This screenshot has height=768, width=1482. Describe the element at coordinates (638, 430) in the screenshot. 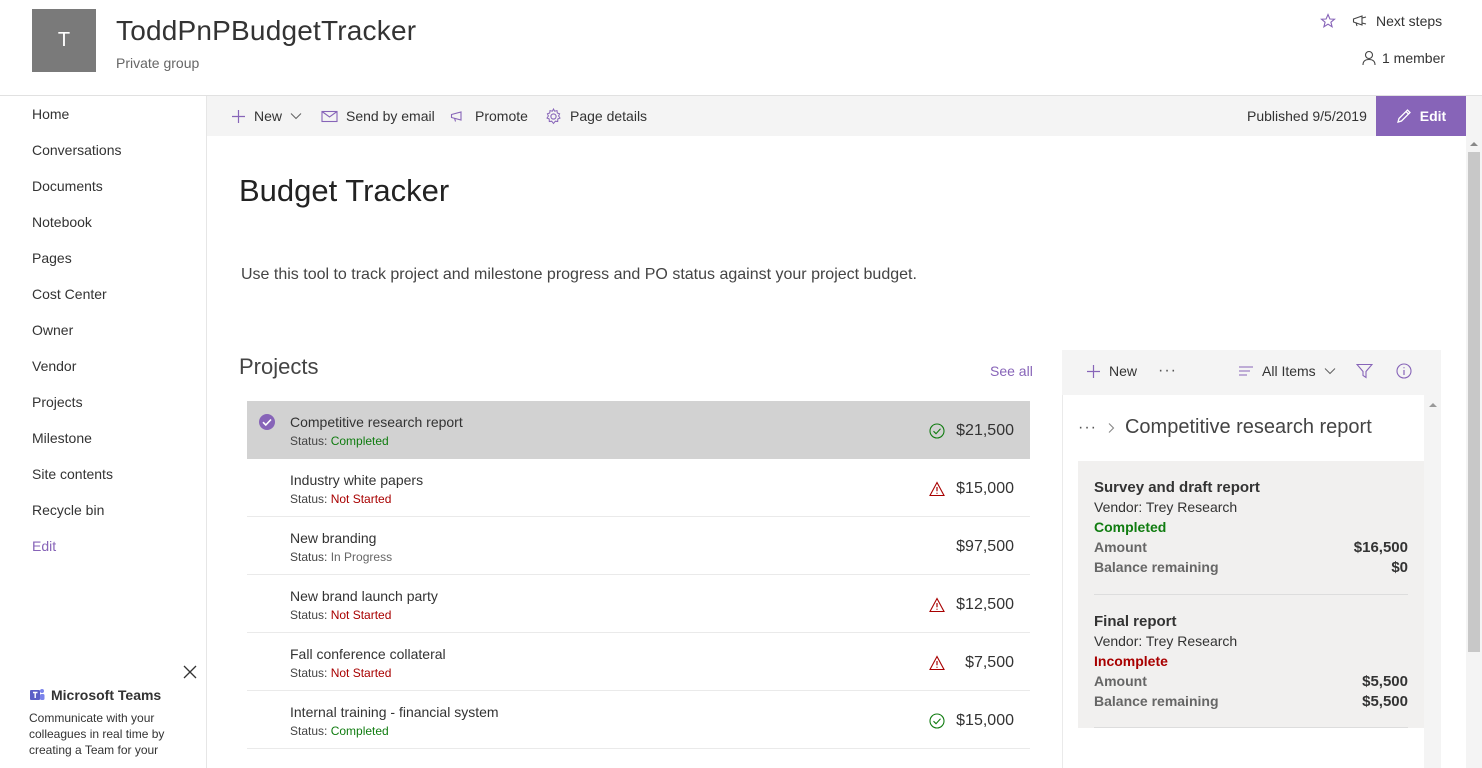

I see `project-row: Competitive research report Status` at that location.